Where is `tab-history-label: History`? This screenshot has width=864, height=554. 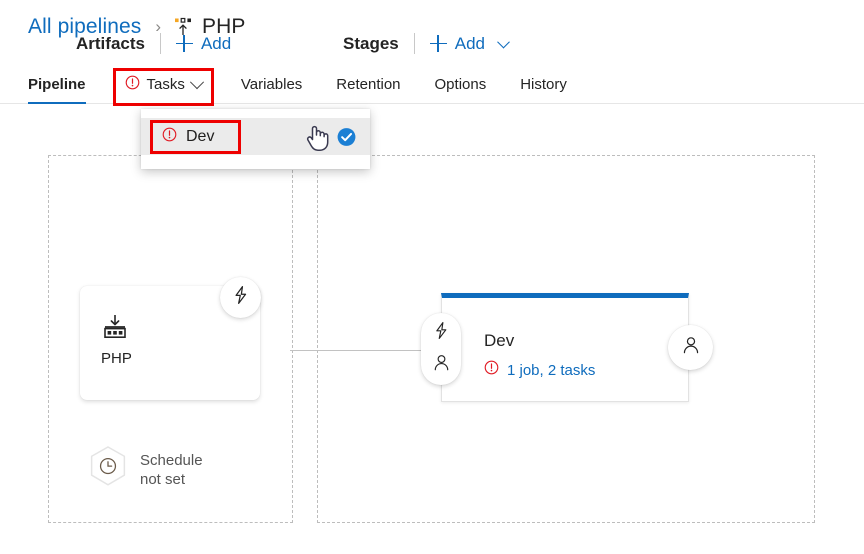 tab-history-label: History is located at coordinates (543, 84).